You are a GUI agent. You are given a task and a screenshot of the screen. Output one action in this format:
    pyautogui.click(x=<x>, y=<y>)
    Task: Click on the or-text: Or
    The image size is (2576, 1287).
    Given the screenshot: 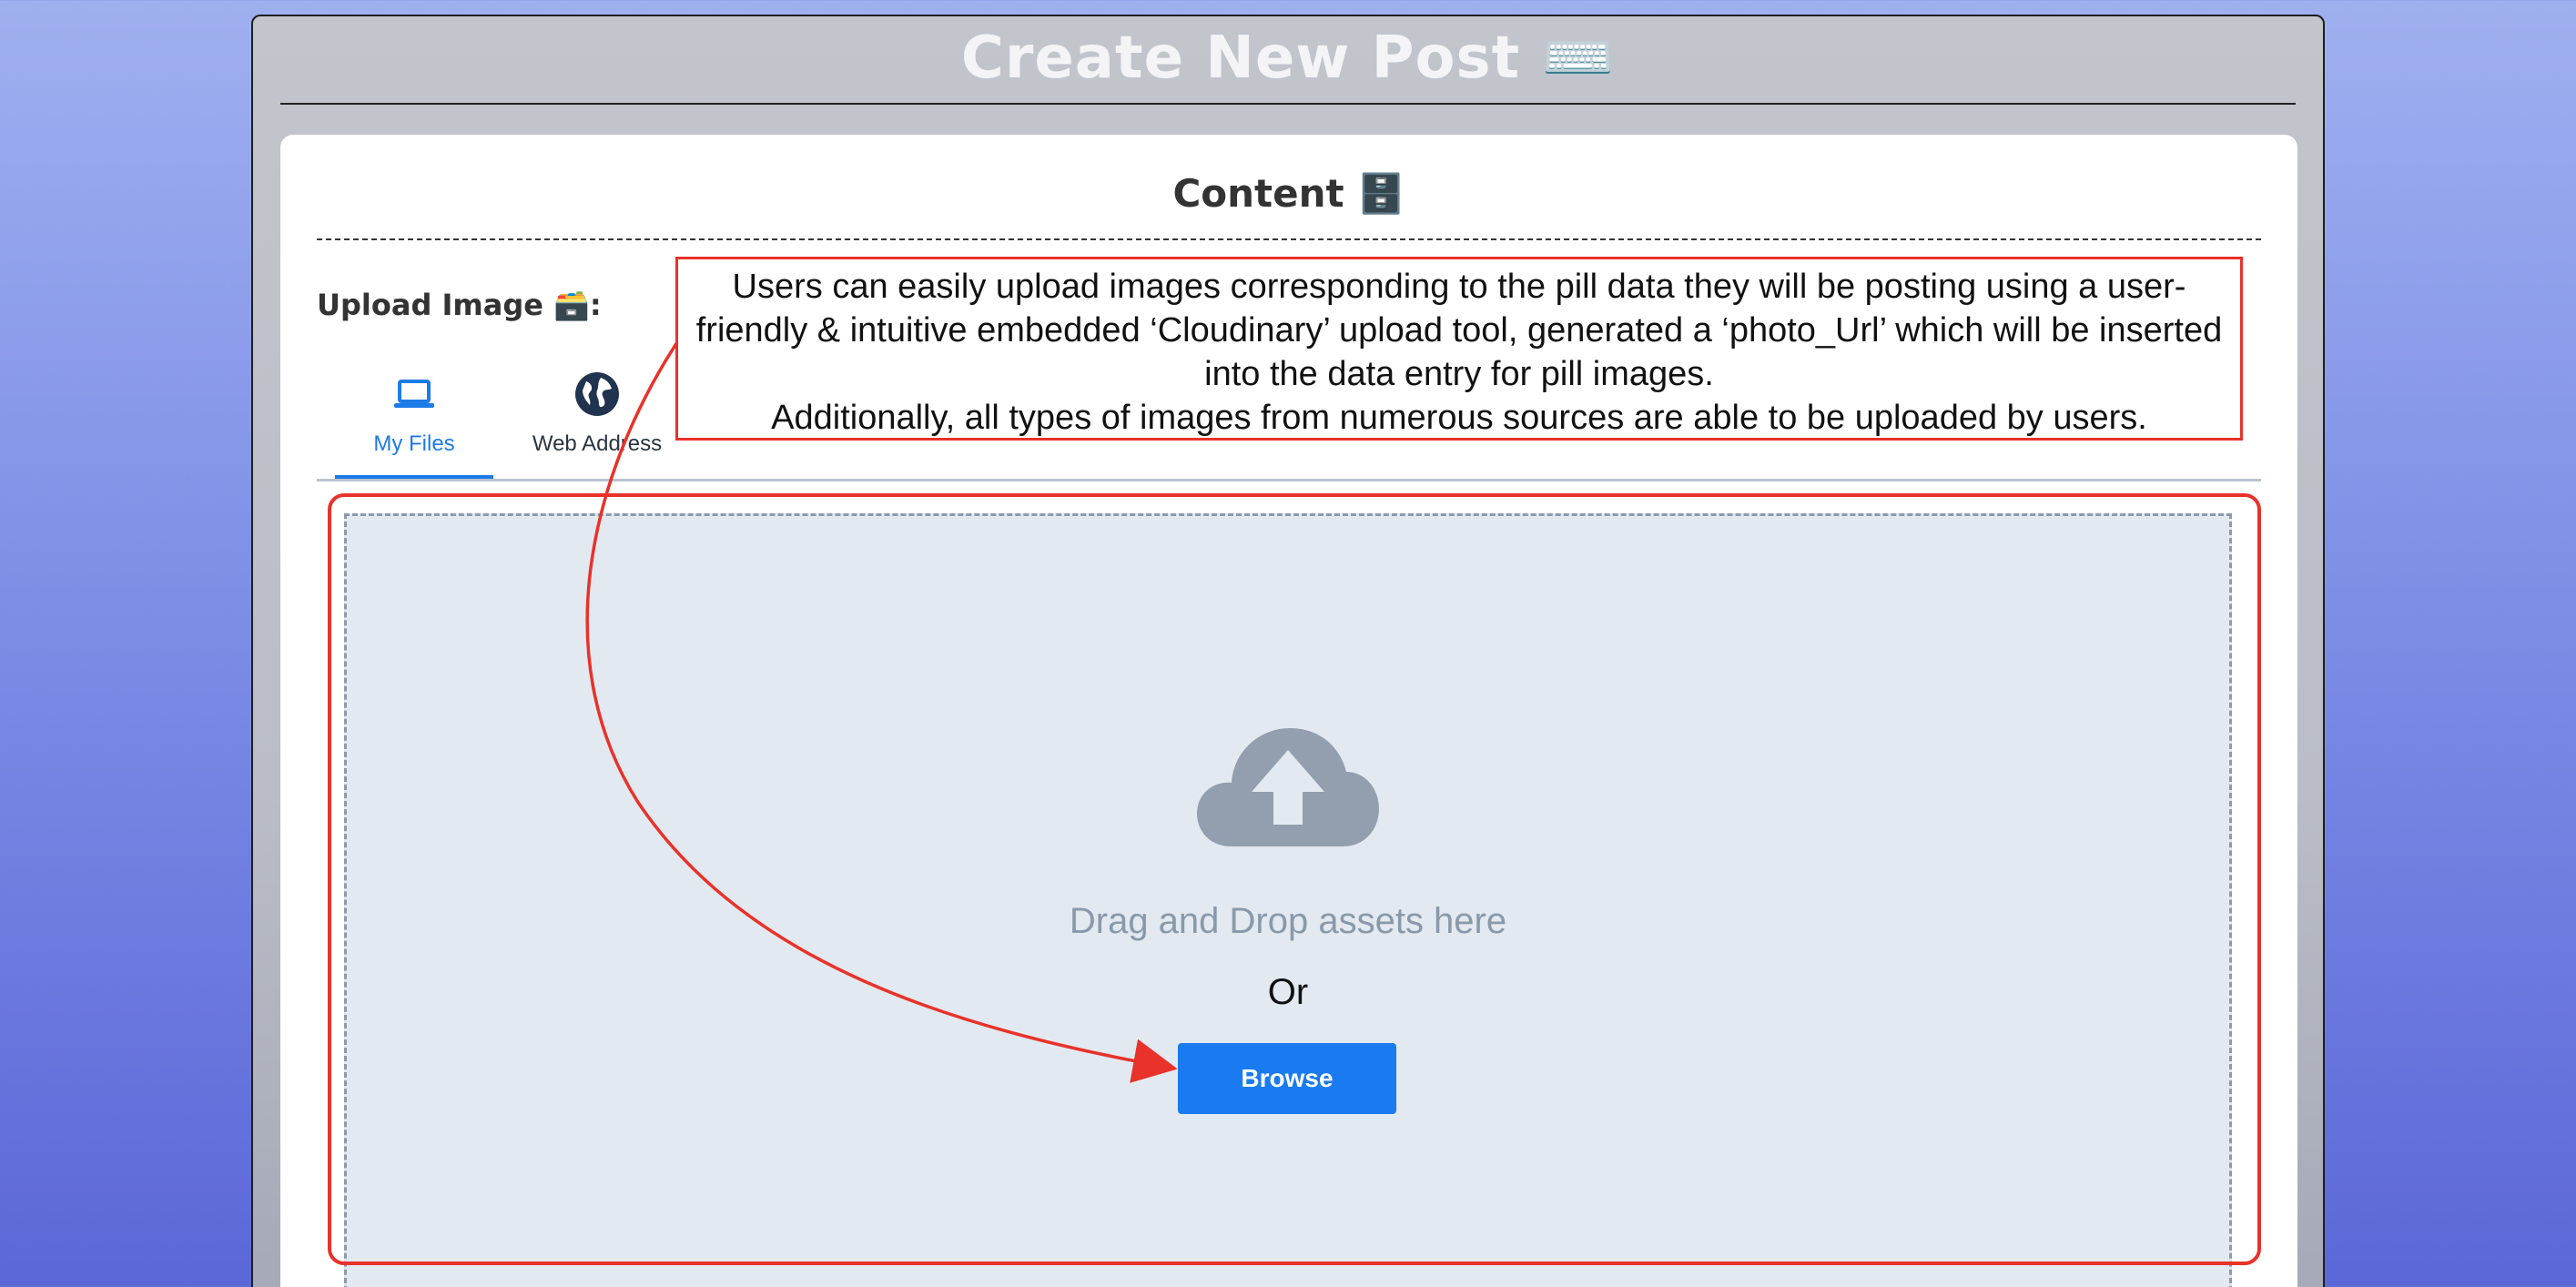 What is the action you would take?
    pyautogui.click(x=1288, y=992)
    